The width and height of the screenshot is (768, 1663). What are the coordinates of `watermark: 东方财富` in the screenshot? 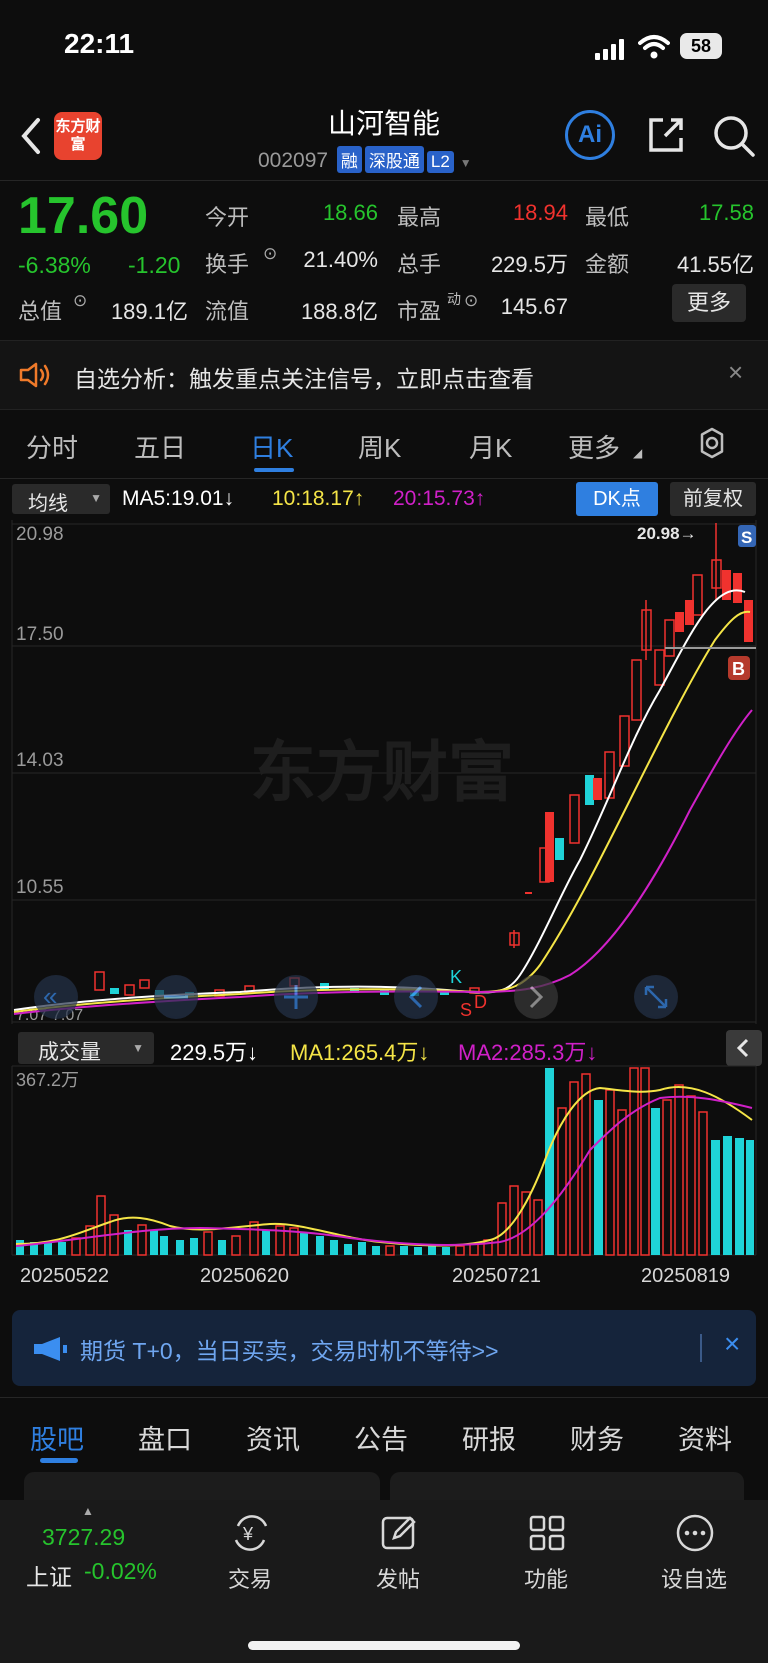 It's located at (382, 772).